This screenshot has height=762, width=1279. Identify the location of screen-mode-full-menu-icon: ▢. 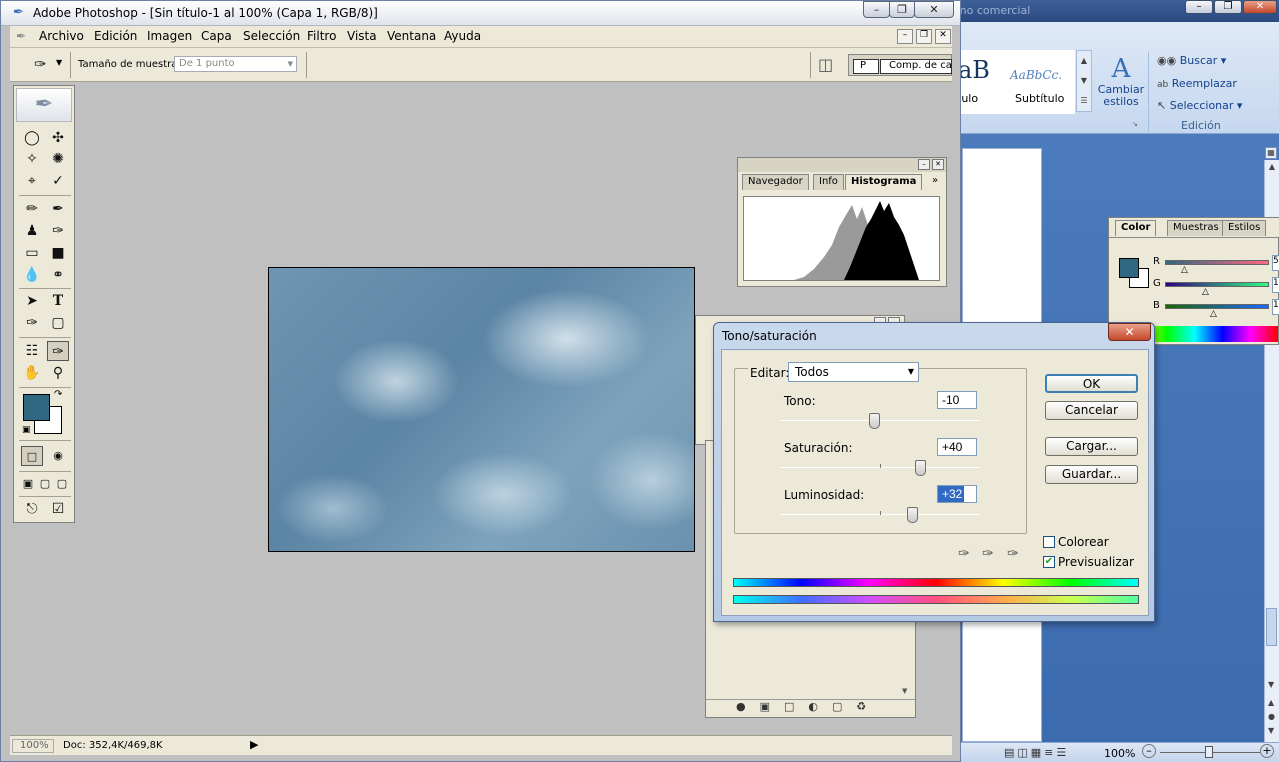
(45, 484).